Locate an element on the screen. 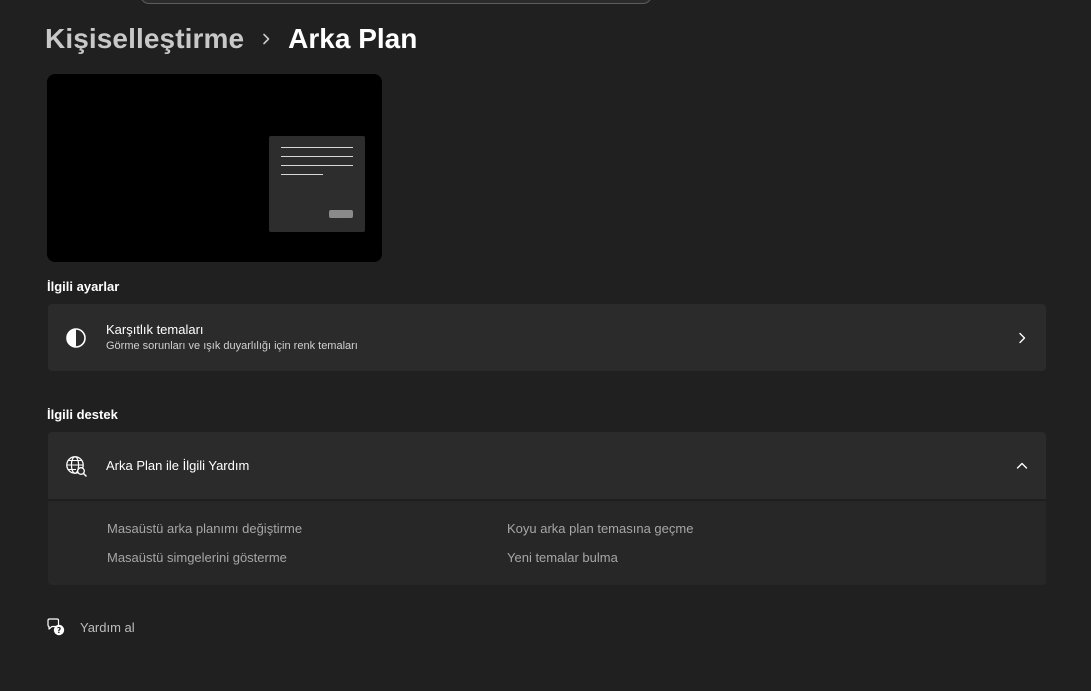 This screenshot has height=691, width=1091. expander-text: Arka Plan ile İlgili Yardım is located at coordinates (177, 465).